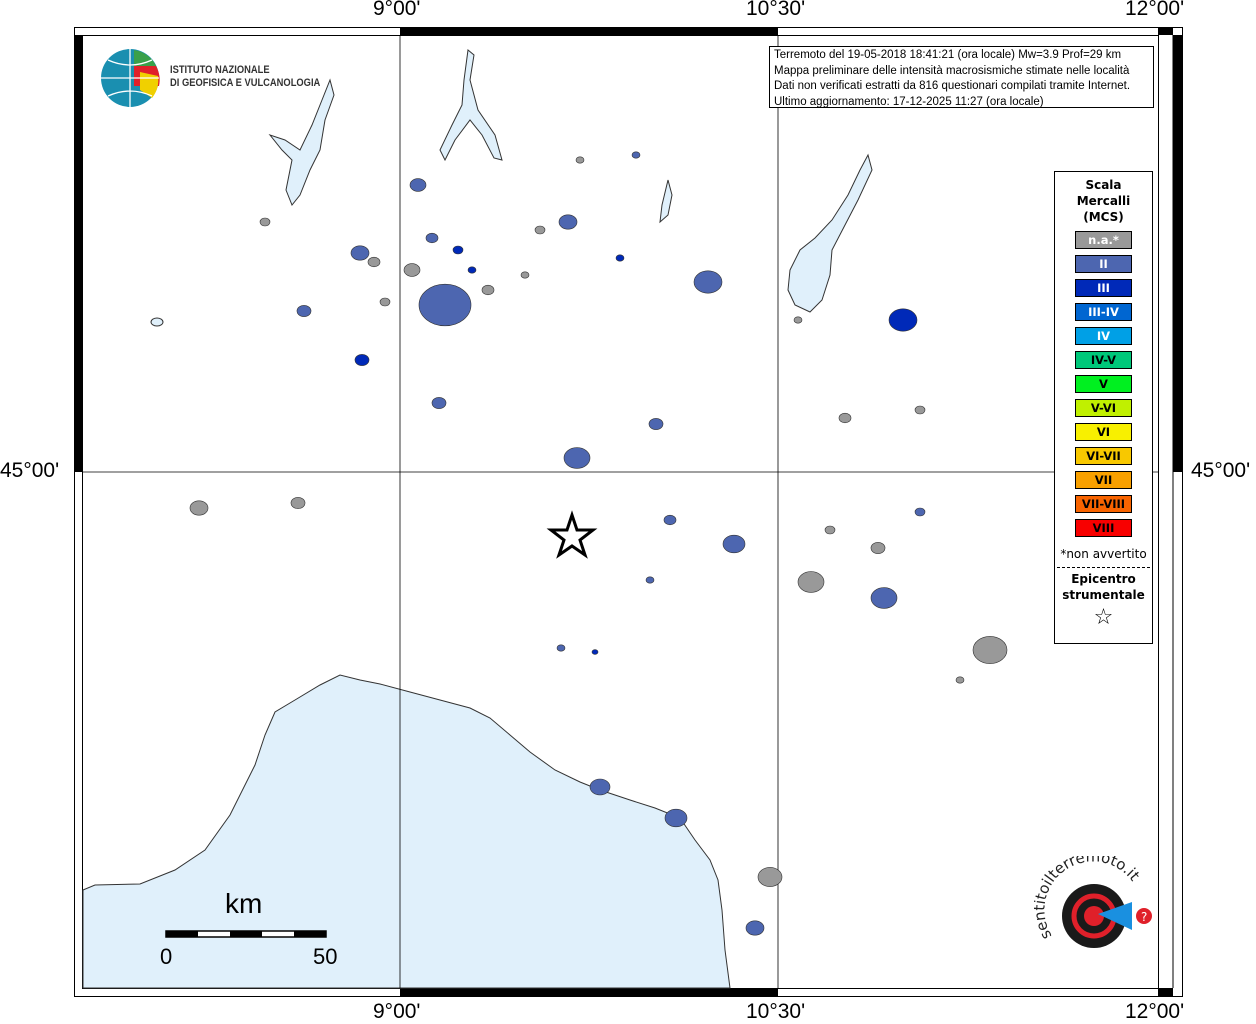  I want to click on legend-note: *non avvertito, so click(1103, 554).